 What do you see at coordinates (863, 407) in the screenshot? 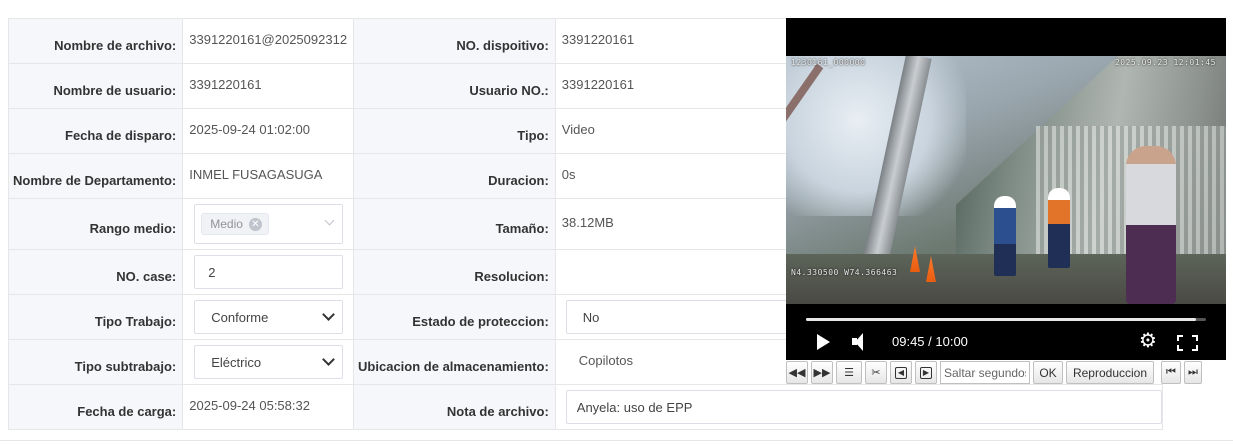
I see `nota-archivo-input: Anyela: uso de EPP` at bounding box center [863, 407].